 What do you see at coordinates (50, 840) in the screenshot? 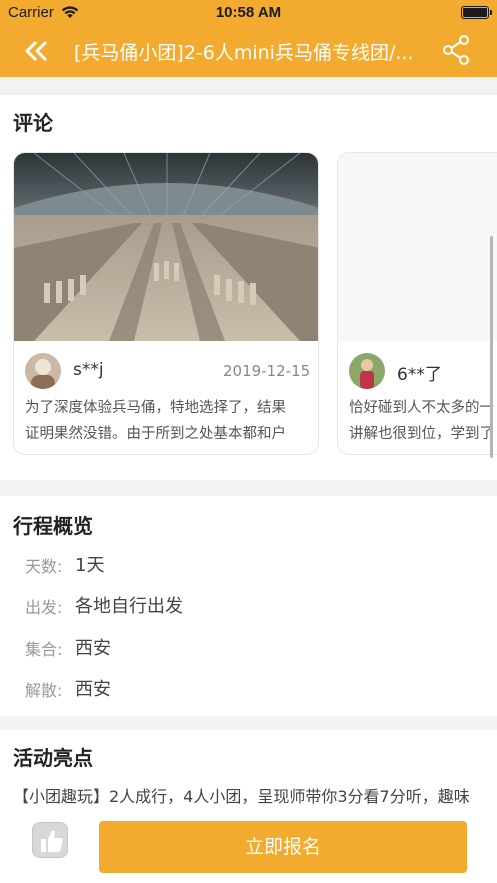
I see `thumbs-up-icon` at bounding box center [50, 840].